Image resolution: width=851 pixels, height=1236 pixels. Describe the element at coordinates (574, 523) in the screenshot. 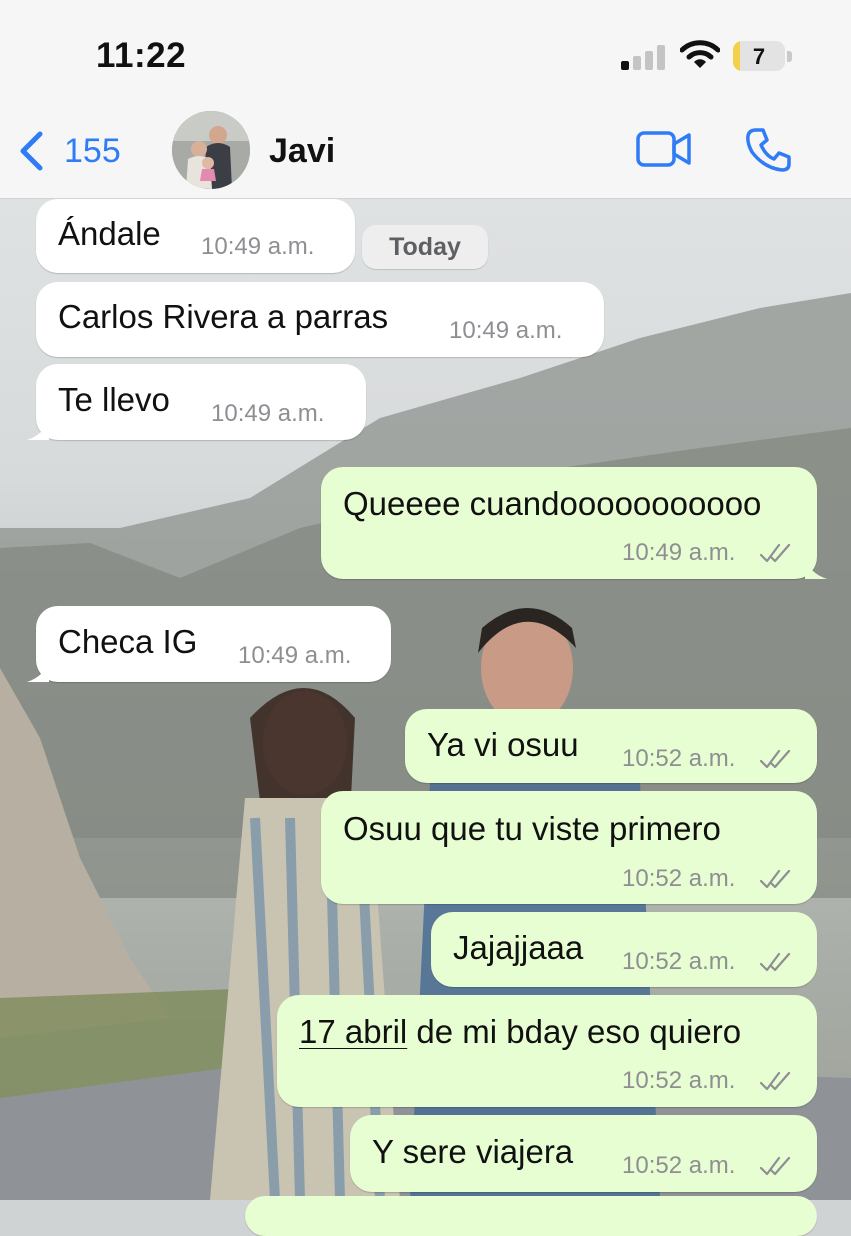

I see `message-bubble-outgoing: Queeee cuandooooooooooo 10:49 a.m.` at that location.